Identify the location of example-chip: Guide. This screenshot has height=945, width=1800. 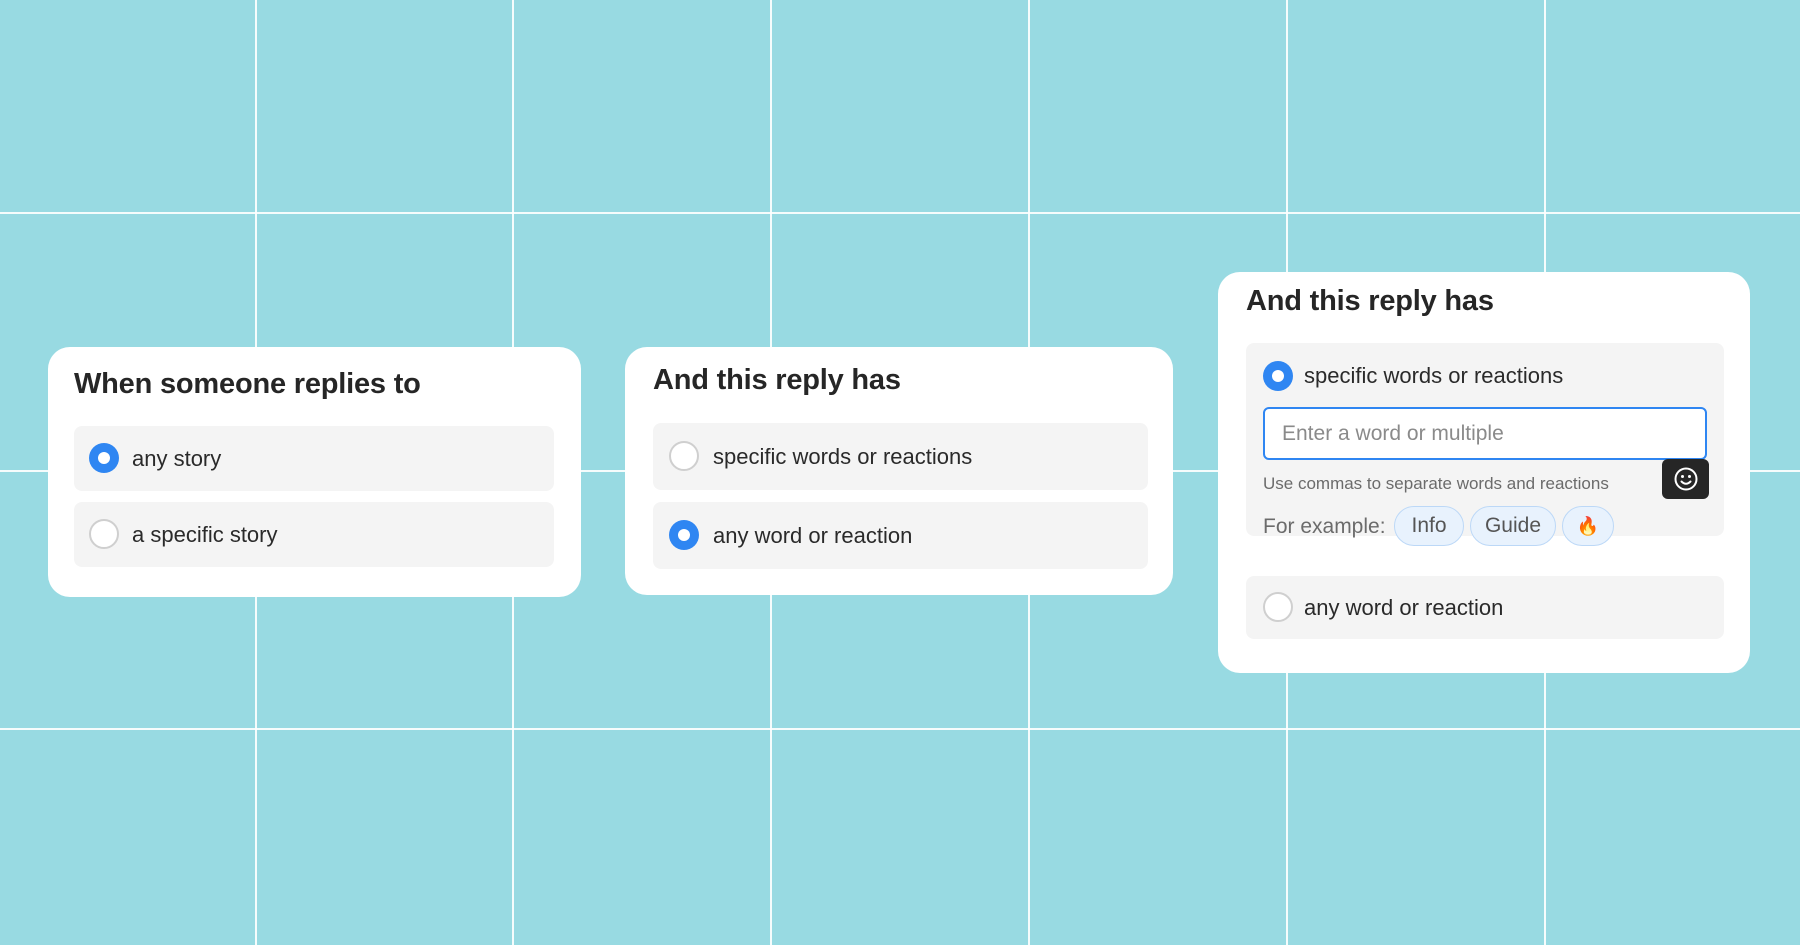
(1513, 526).